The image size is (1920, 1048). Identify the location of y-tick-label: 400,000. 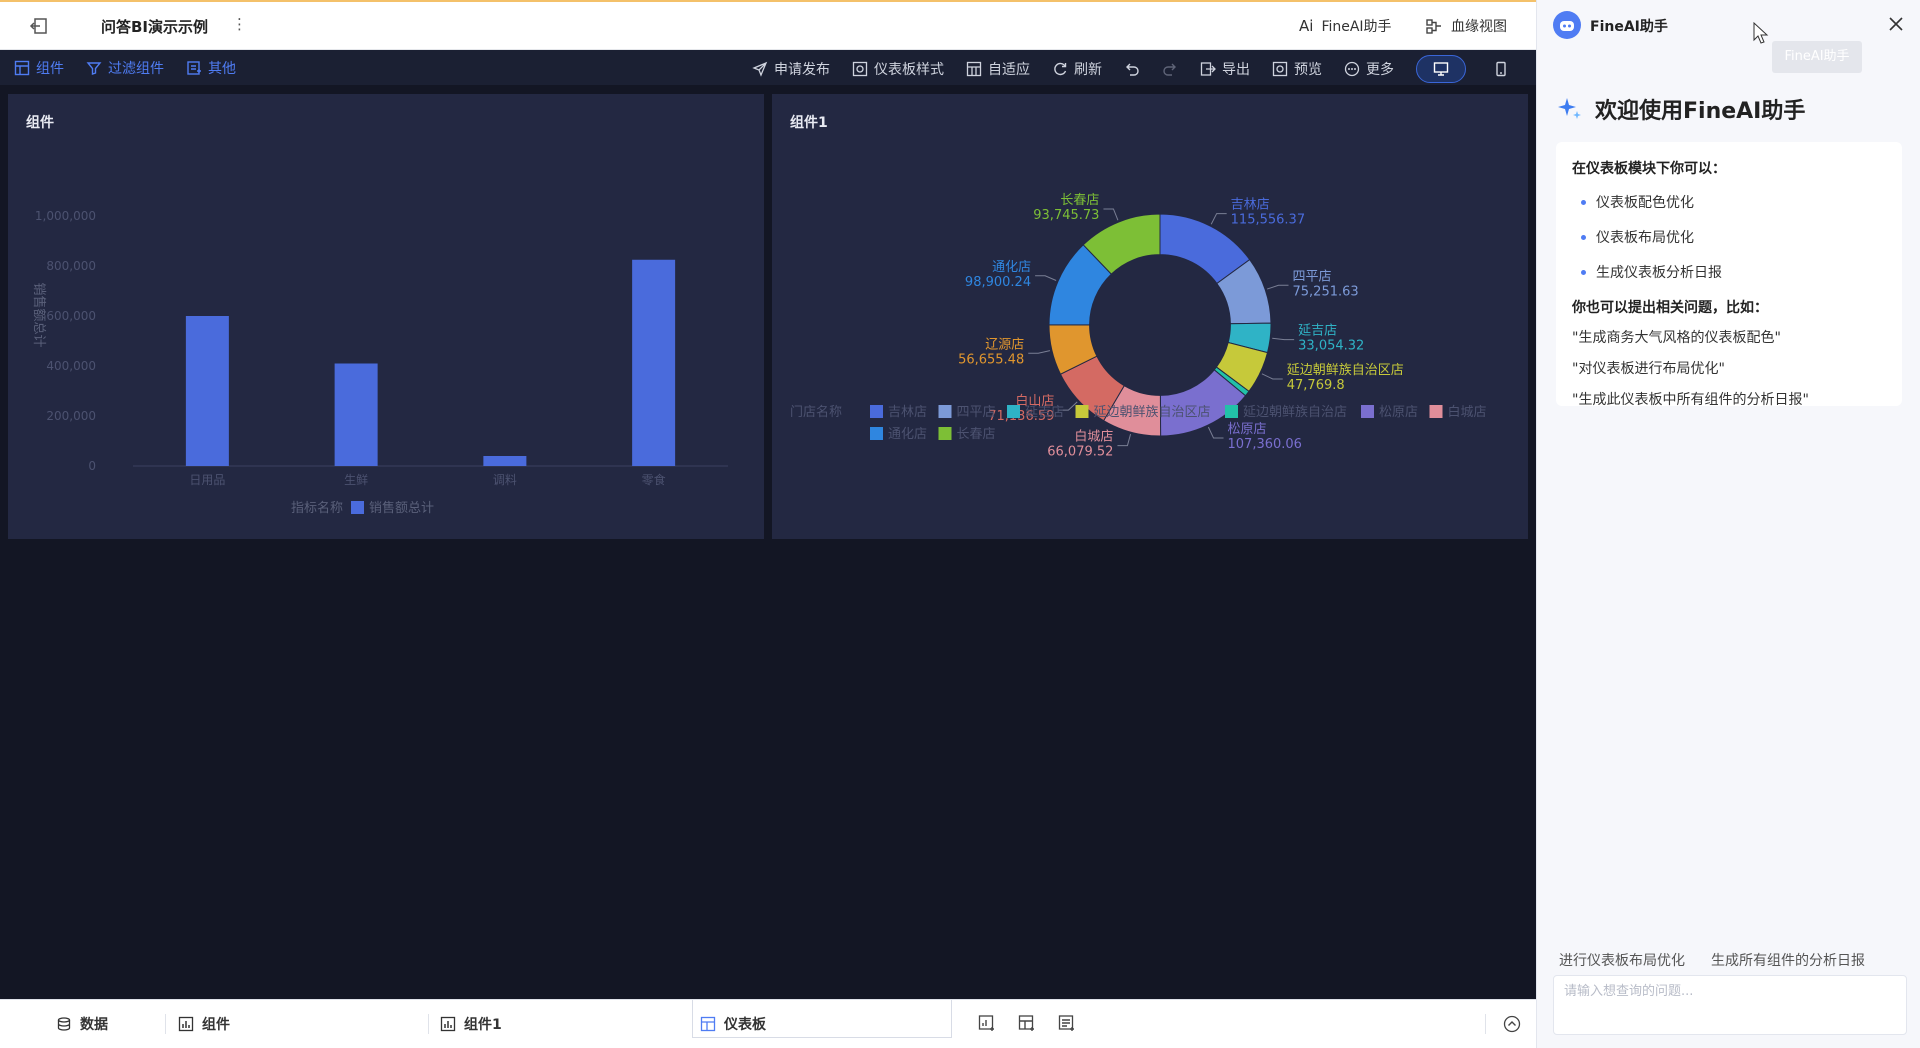
(71, 366).